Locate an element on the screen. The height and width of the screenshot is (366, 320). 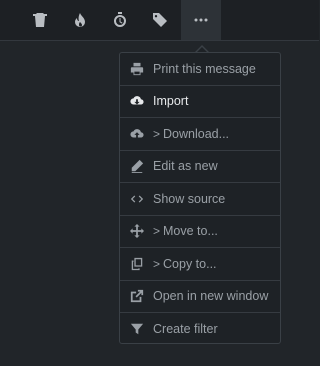
flame-icon is located at coordinates (80, 20).